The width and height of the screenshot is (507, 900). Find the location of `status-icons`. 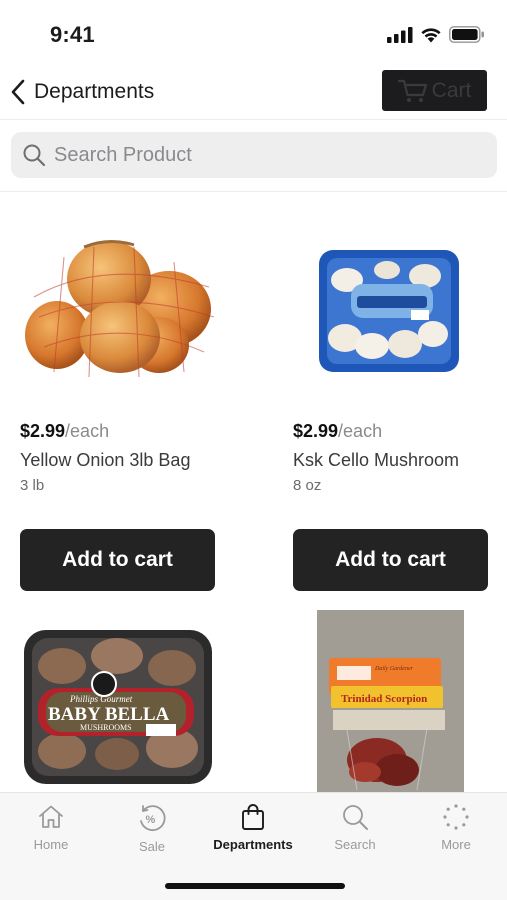

status-icons is located at coordinates (436, 34).